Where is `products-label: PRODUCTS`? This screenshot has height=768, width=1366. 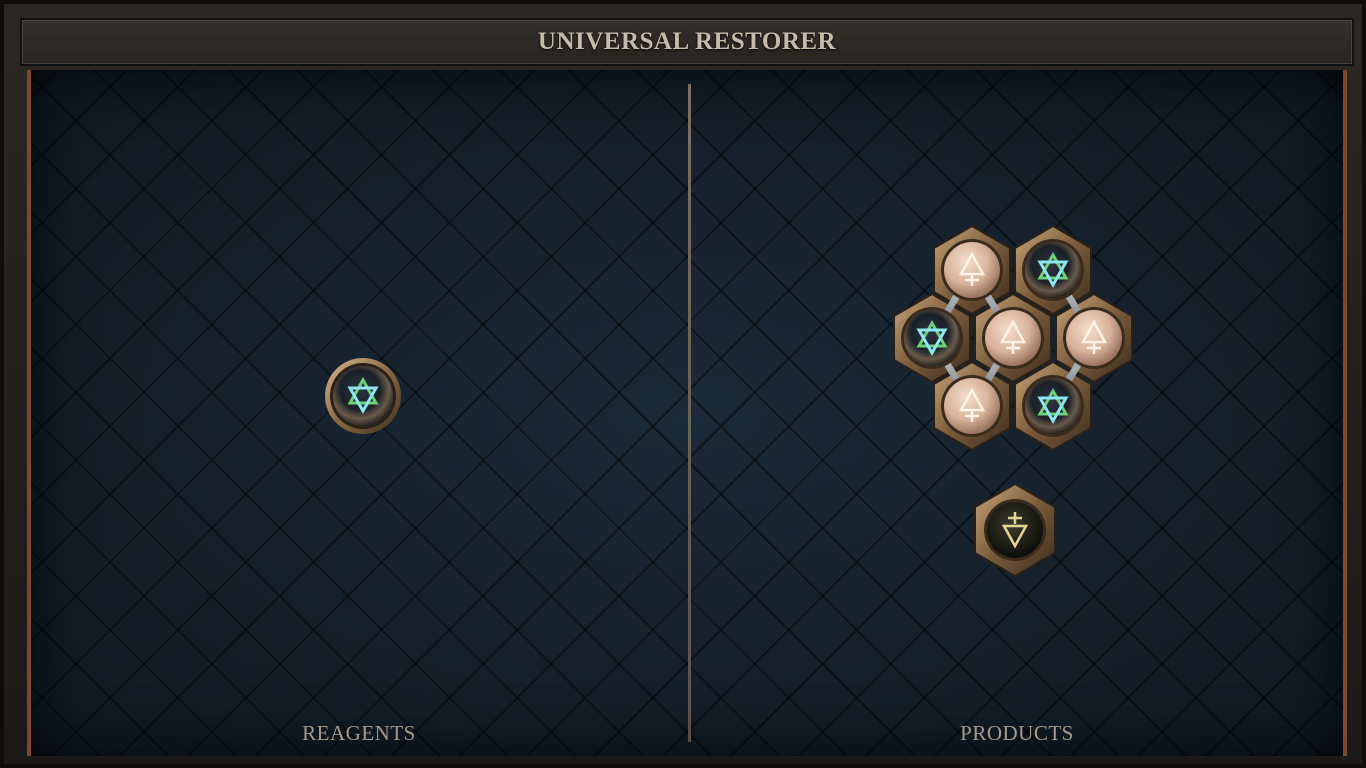 products-label: PRODUCTS is located at coordinates (1017, 733).